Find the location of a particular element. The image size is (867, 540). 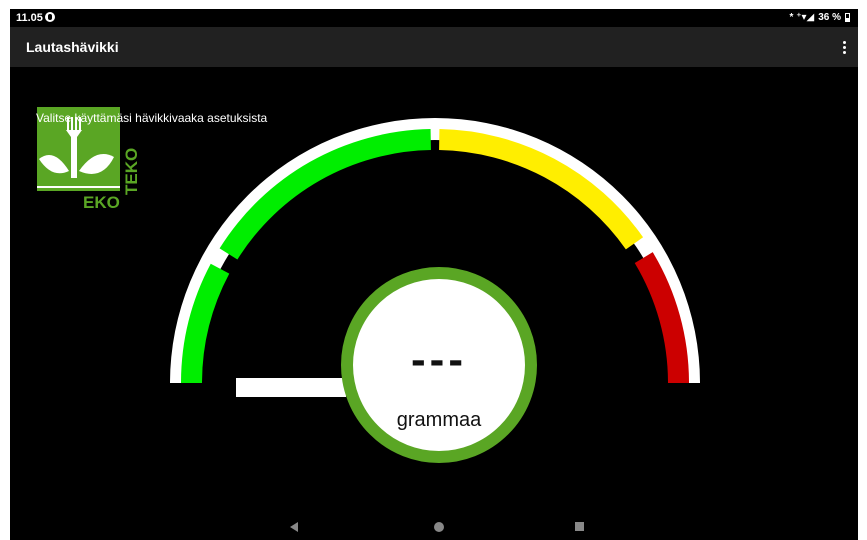

gauge-segment-green-low is located at coordinates (205, 323).